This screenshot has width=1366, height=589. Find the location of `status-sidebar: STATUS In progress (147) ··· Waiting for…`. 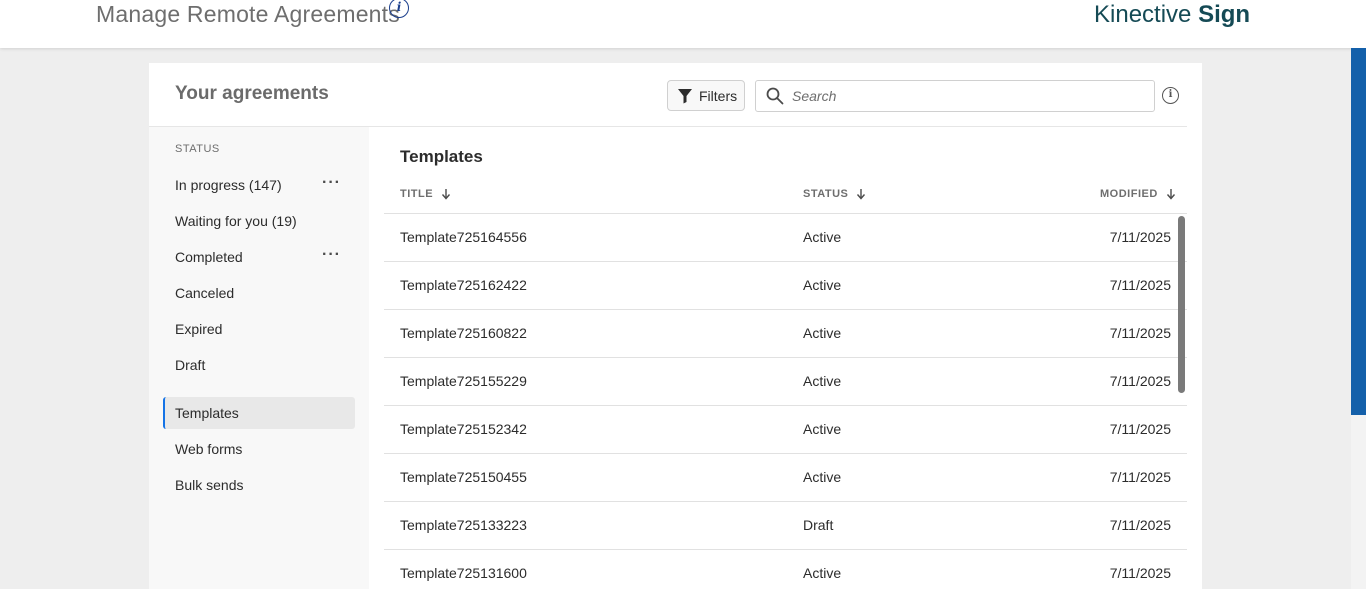

status-sidebar: STATUS In progress (147) ··· Waiting for… is located at coordinates (259, 358).